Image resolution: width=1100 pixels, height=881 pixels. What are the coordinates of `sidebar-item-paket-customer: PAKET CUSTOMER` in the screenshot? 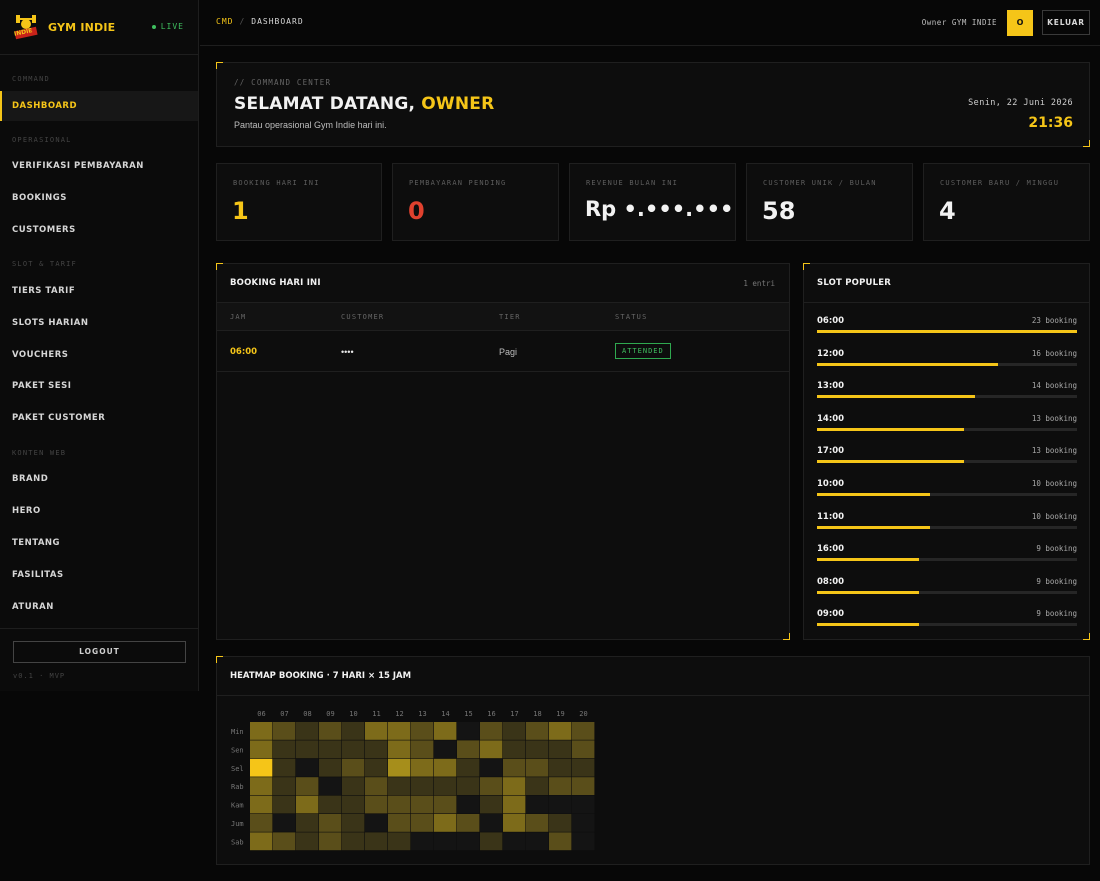 It's located at (99, 418).